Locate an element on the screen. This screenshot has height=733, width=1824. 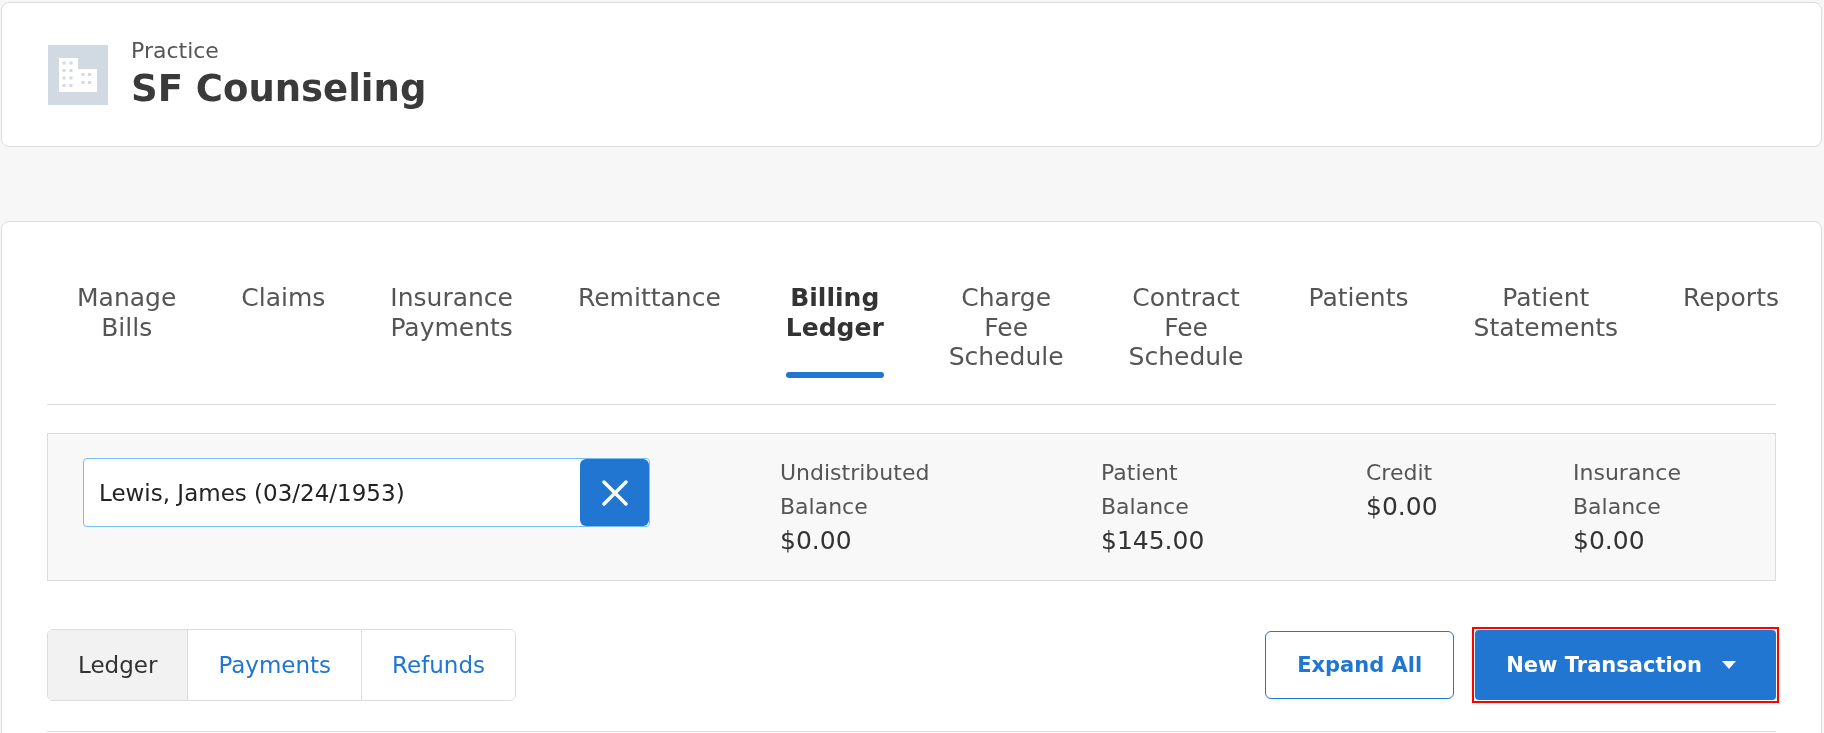
practice-name: SF Counseling is located at coordinates (279, 88).